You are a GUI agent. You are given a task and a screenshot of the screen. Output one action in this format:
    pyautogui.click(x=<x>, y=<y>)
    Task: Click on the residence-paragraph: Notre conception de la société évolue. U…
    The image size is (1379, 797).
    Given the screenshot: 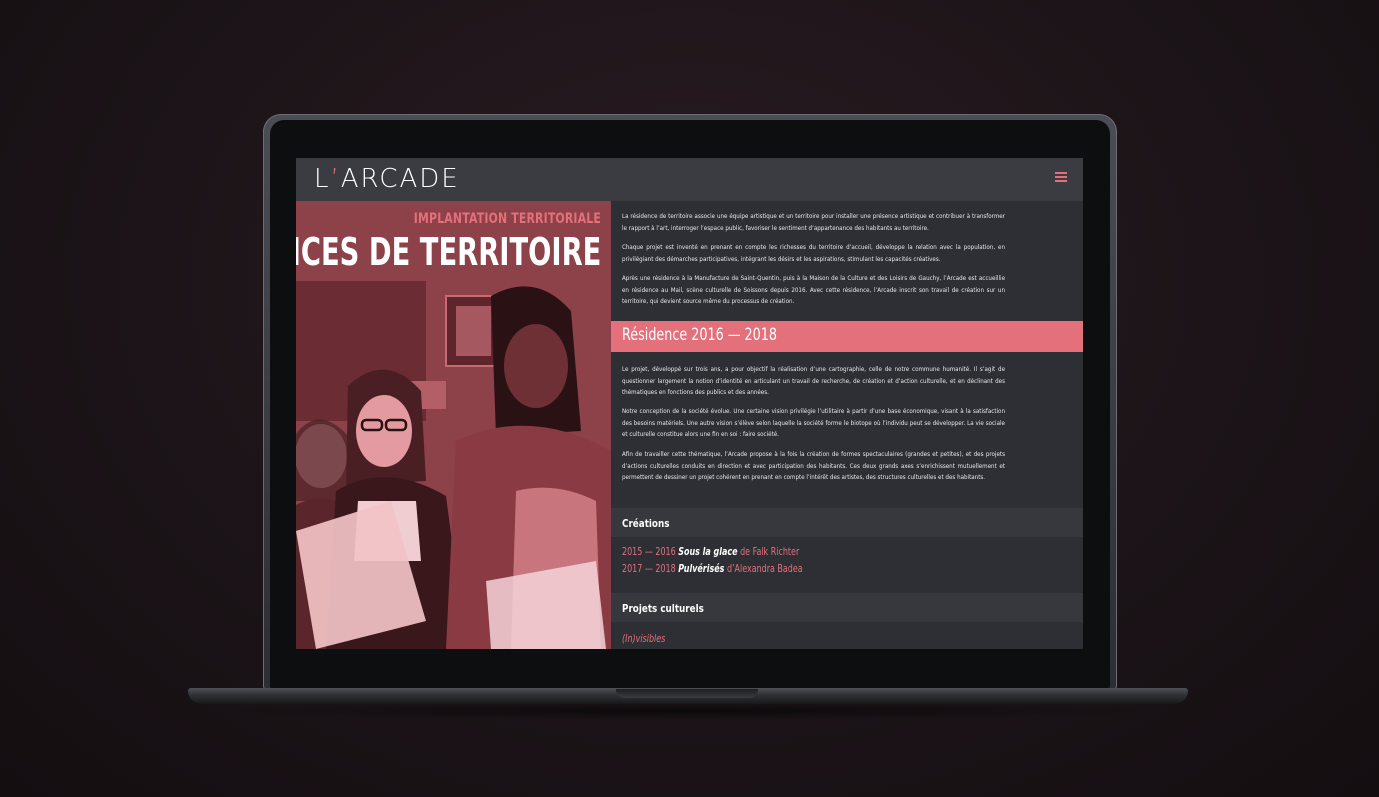 What is the action you would take?
    pyautogui.click(x=813, y=423)
    